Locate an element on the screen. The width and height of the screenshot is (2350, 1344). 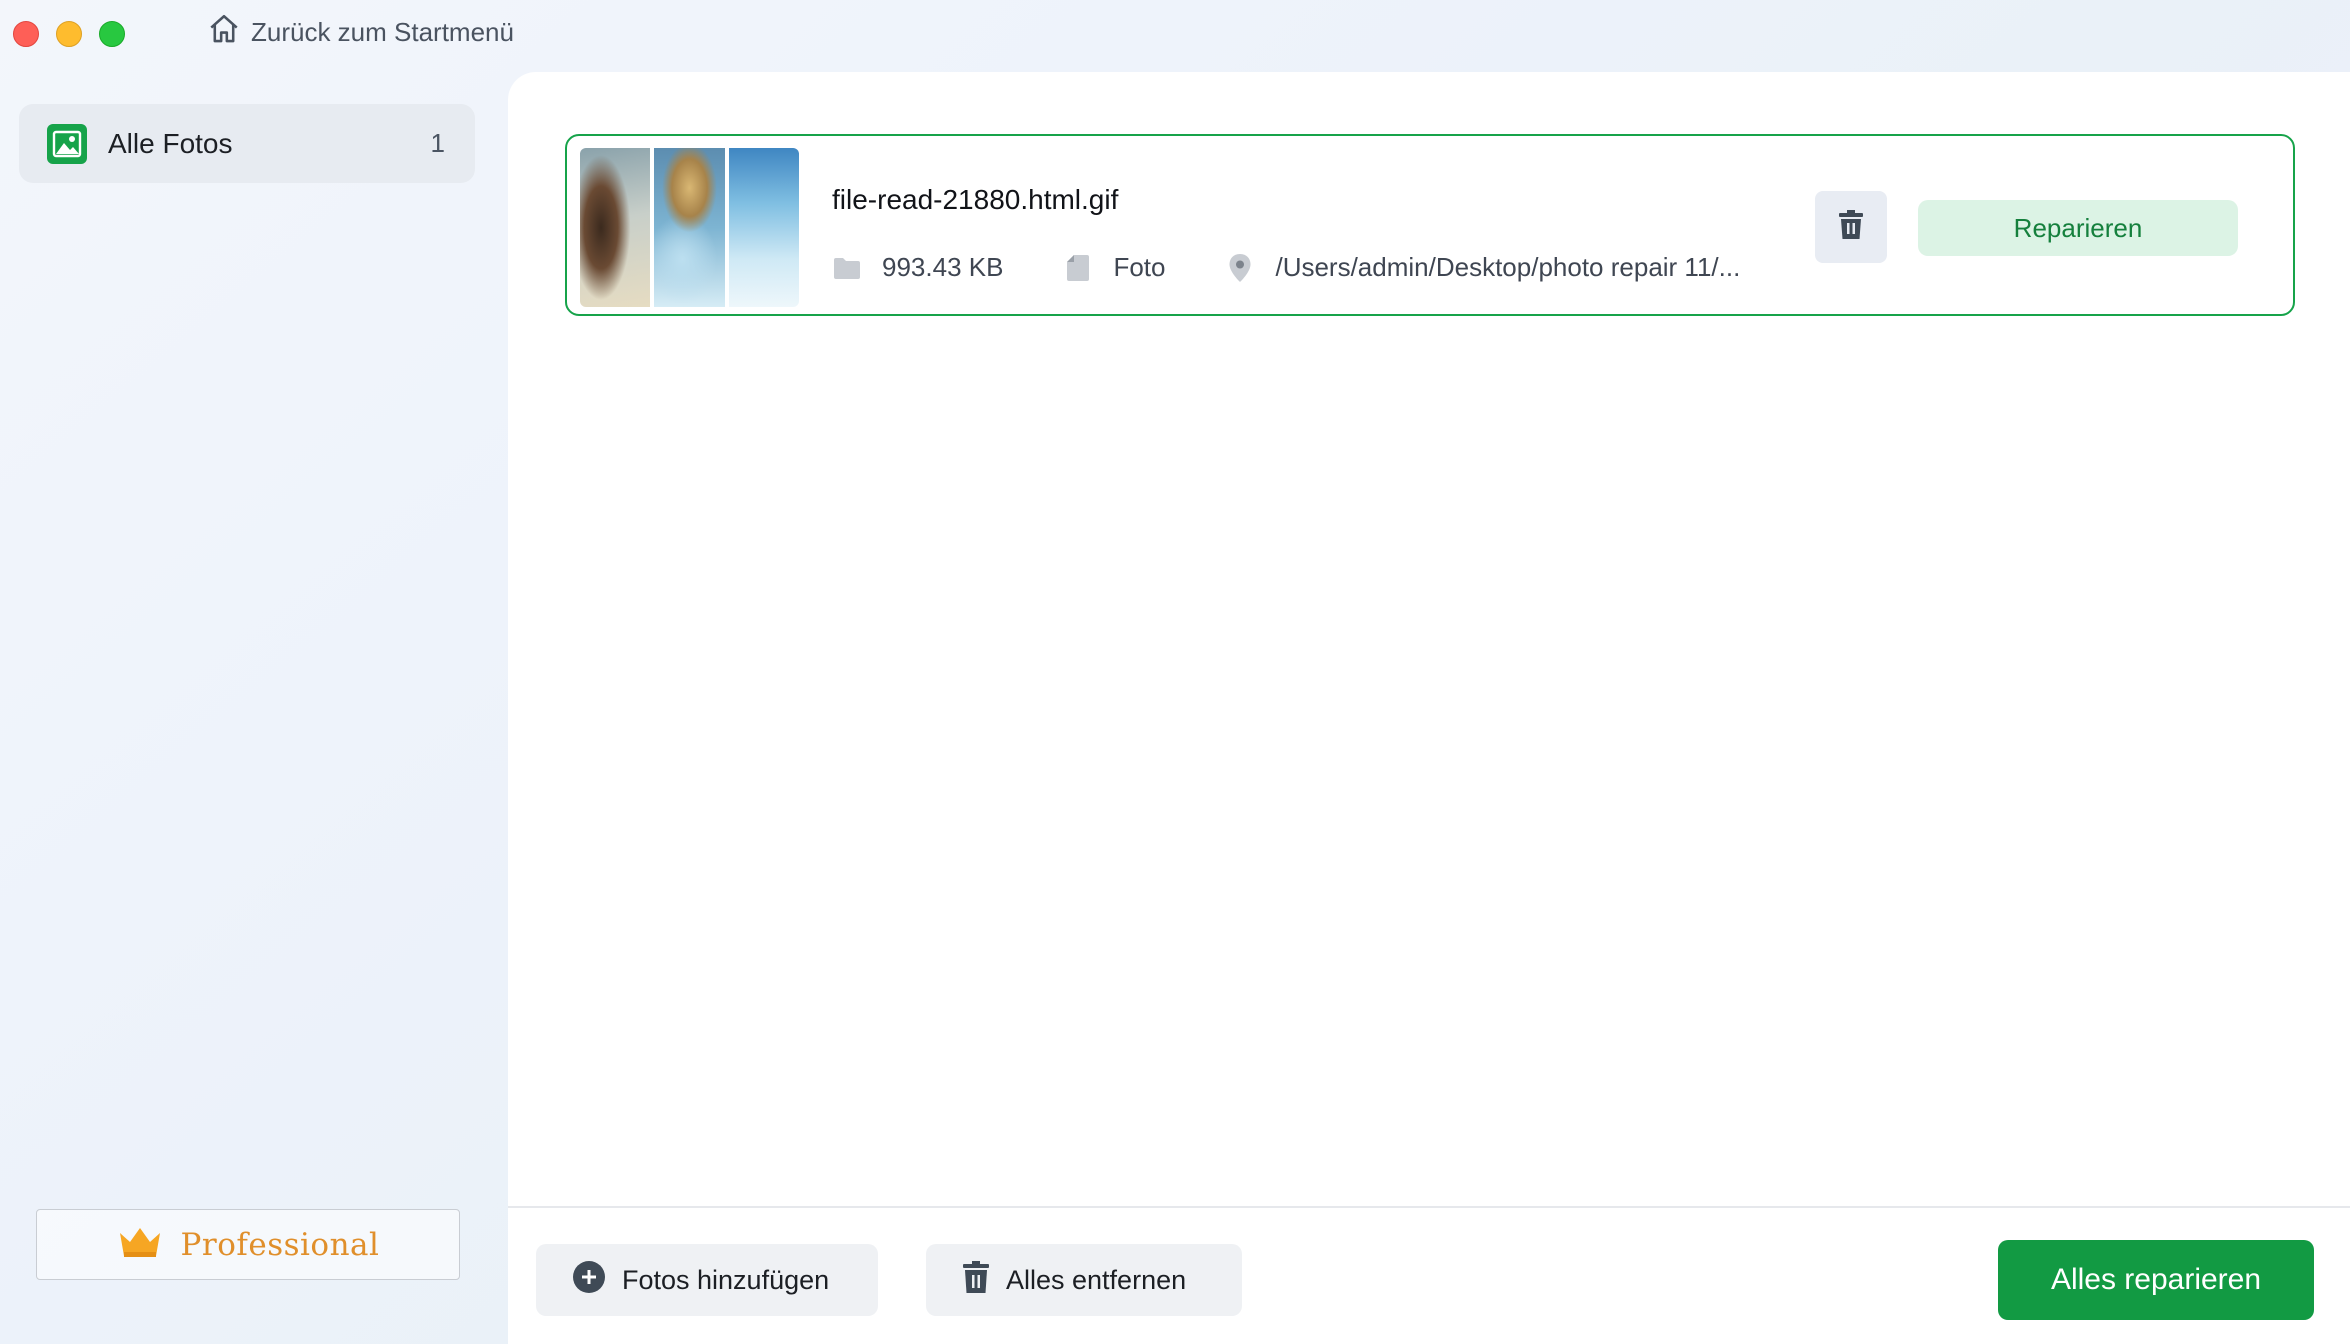
maximize-window-button is located at coordinates (112, 34).